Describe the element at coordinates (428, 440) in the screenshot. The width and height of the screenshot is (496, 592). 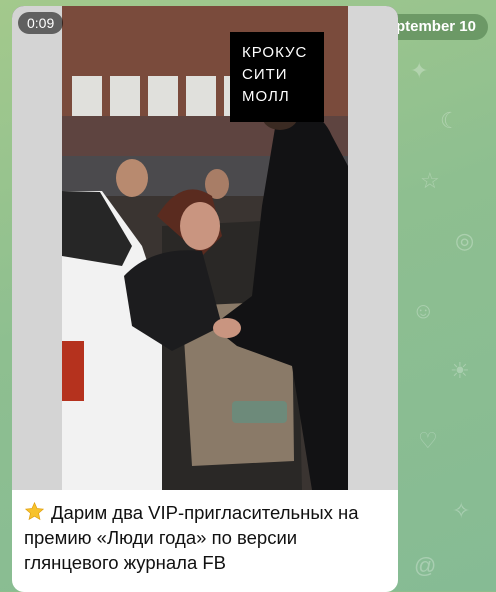
I see `heart-doodle-icon: ♡` at that location.